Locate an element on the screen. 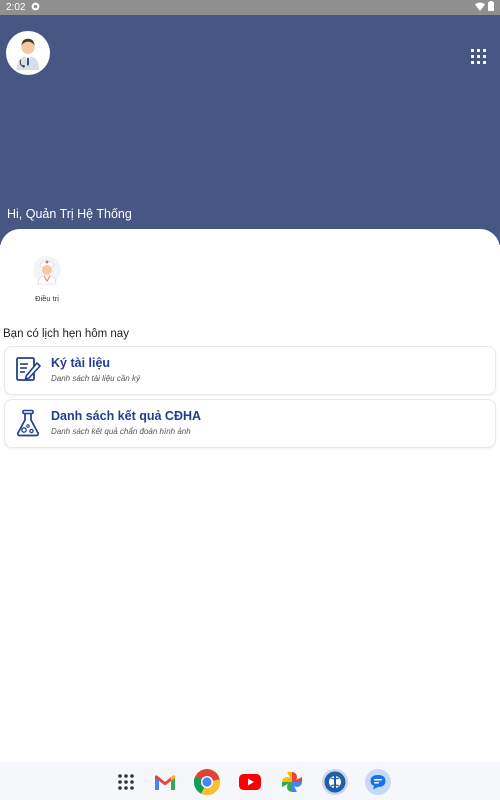  photos-icon is located at coordinates (292, 782).